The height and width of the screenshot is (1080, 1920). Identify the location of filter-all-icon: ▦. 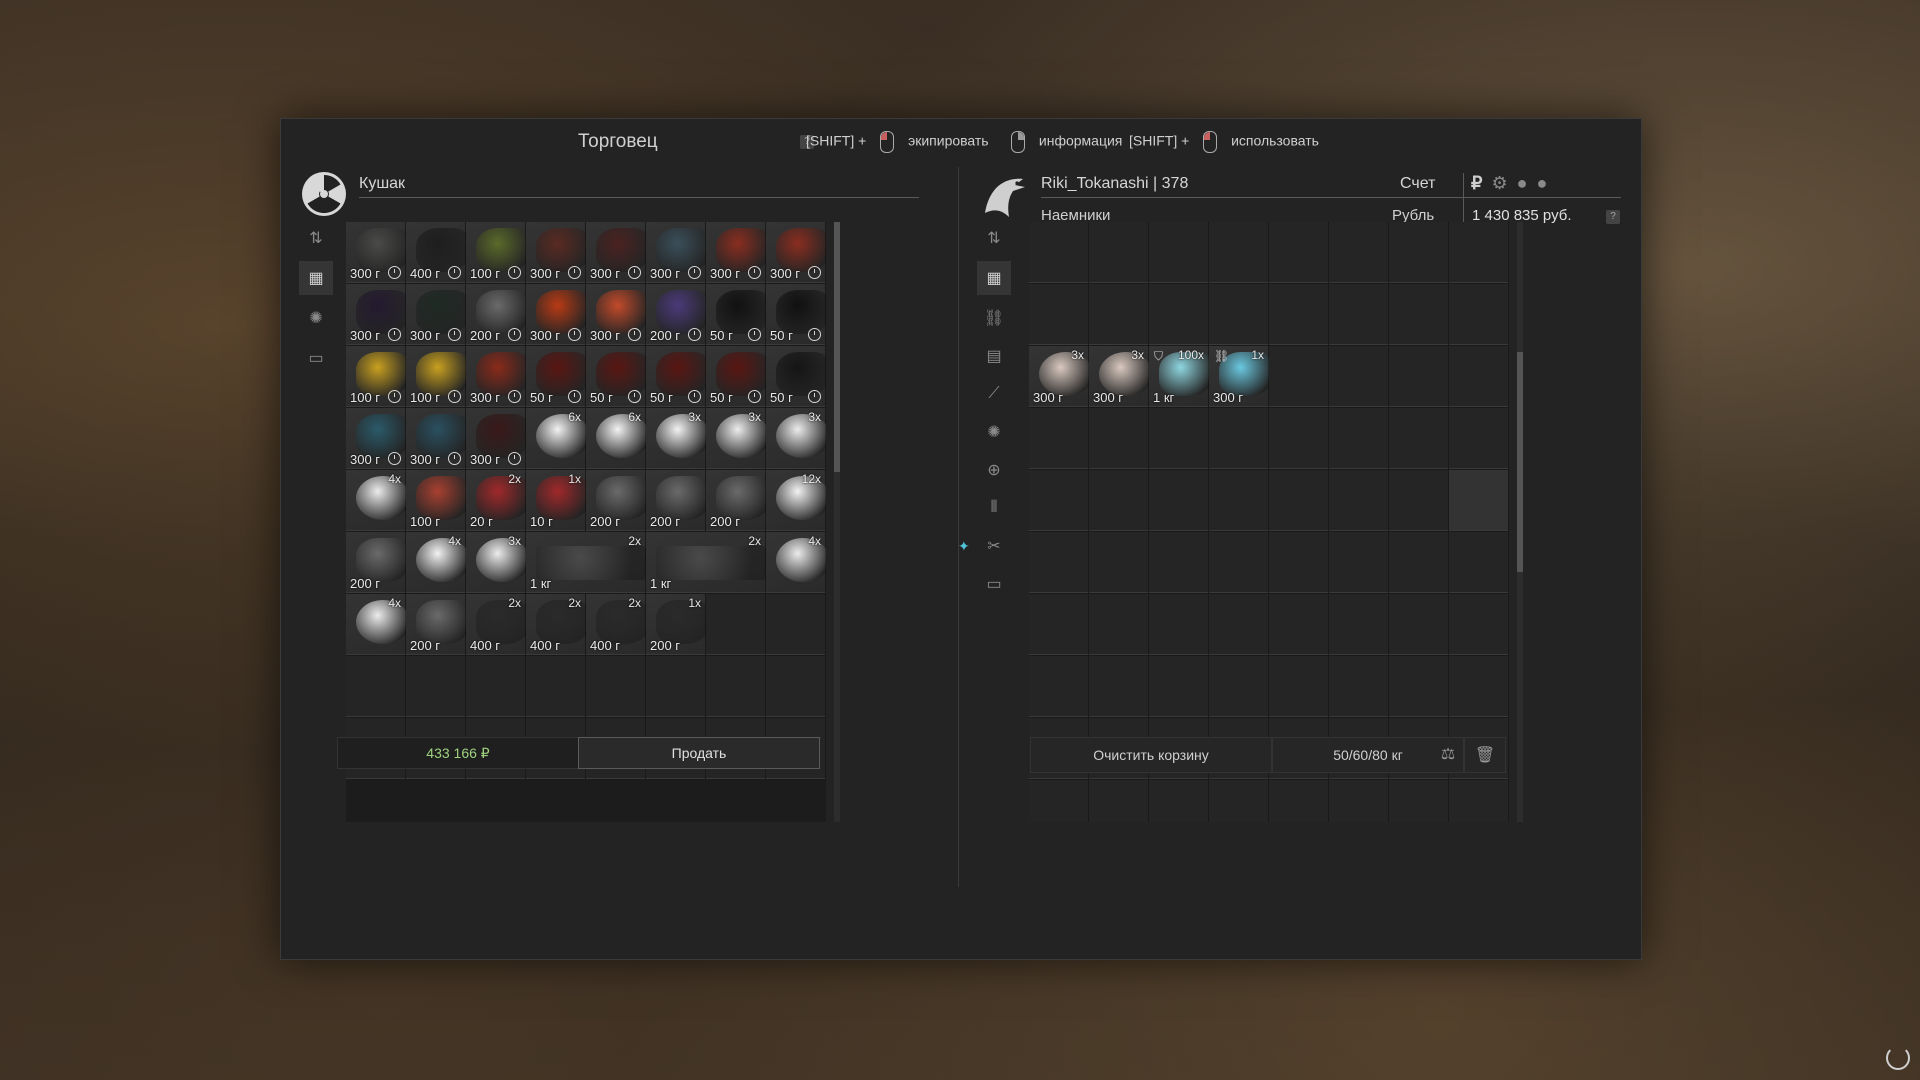
(994, 278).